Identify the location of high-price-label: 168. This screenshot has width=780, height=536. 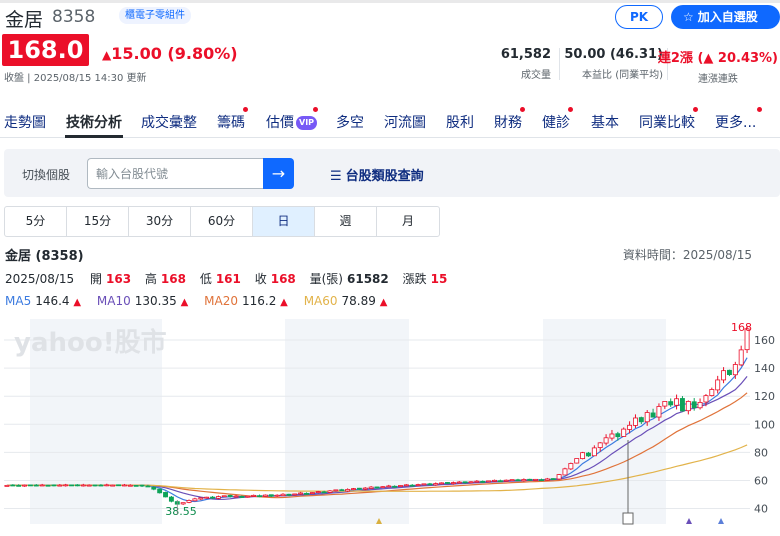
(741, 327).